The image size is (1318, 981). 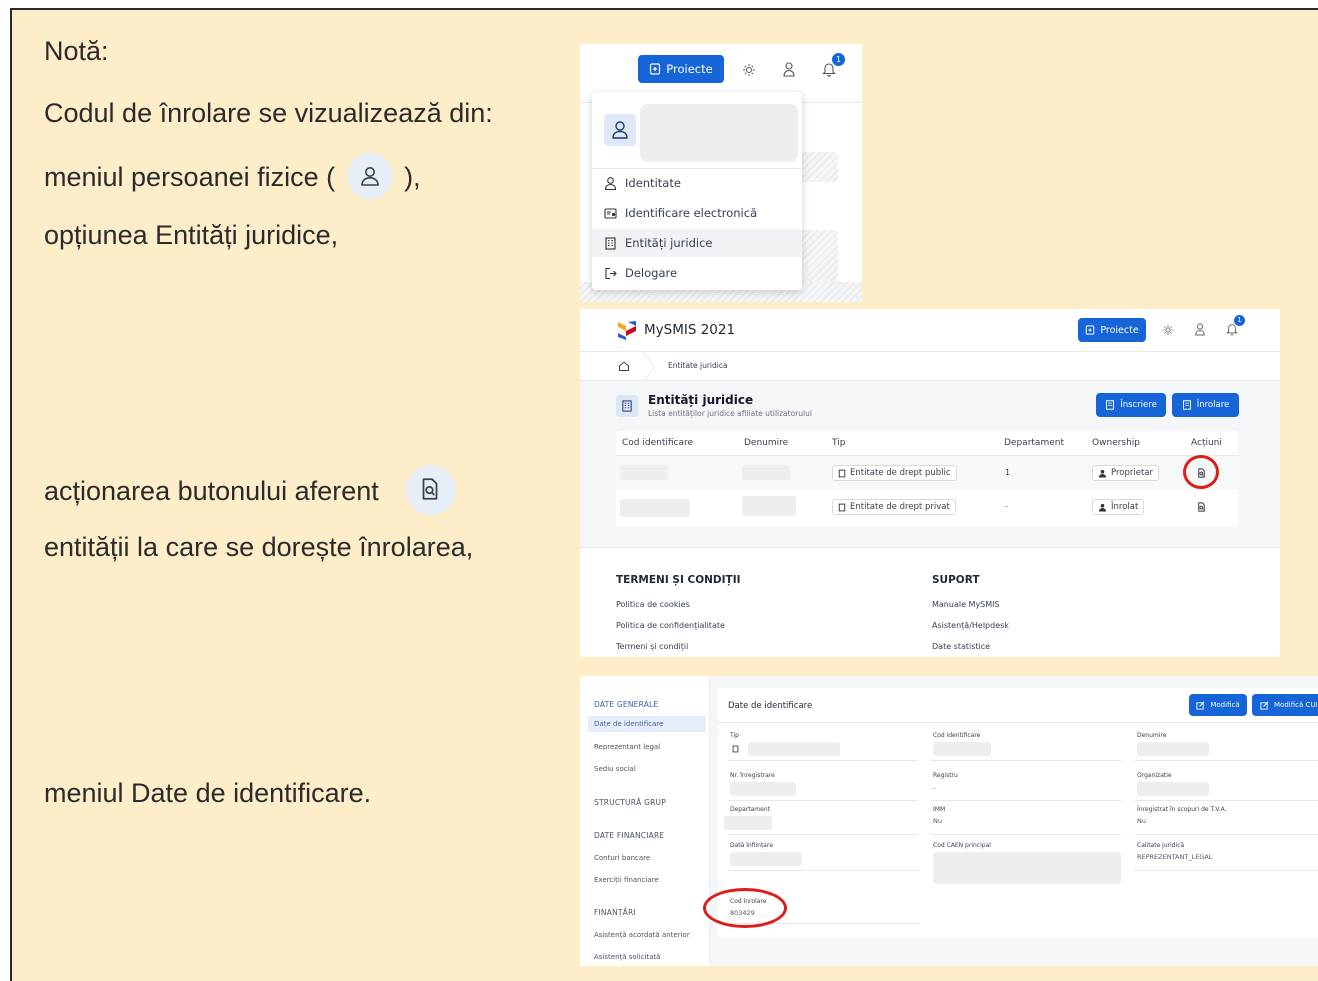 I want to click on column-header: Tip, so click(x=838, y=443).